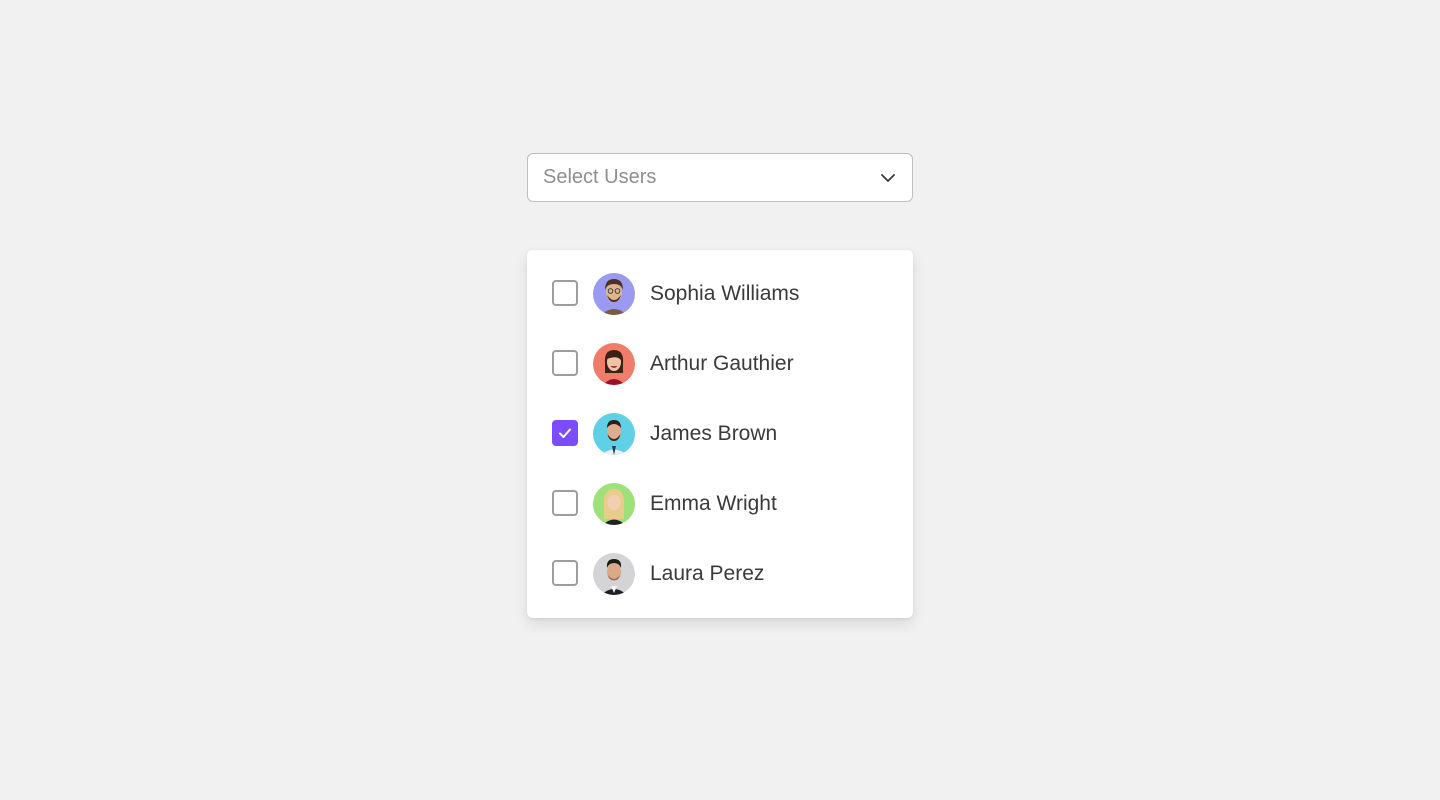 This screenshot has width=1440, height=800. What do you see at coordinates (714, 433) in the screenshot?
I see `user-name: James Brown` at bounding box center [714, 433].